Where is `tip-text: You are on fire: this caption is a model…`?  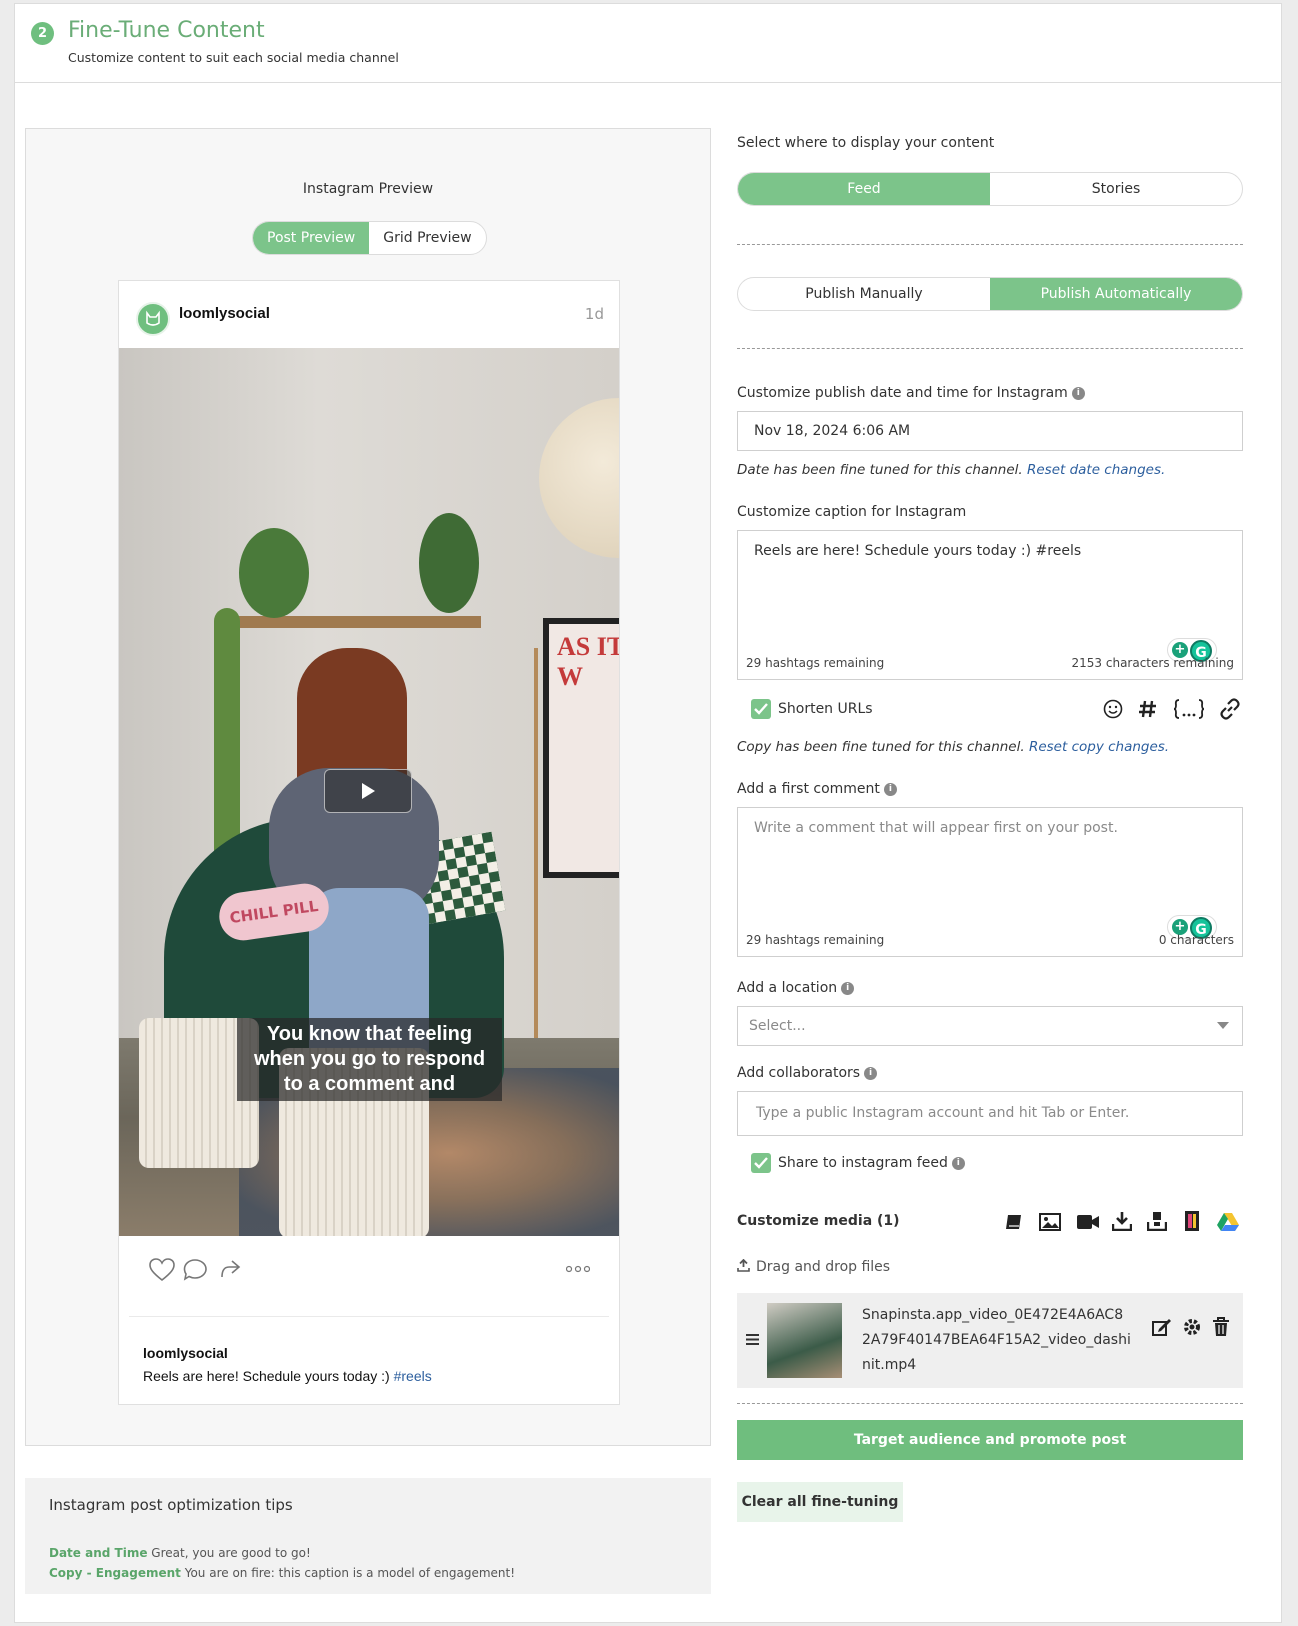
tip-text: You are on fire: this caption is a model… is located at coordinates (350, 1573).